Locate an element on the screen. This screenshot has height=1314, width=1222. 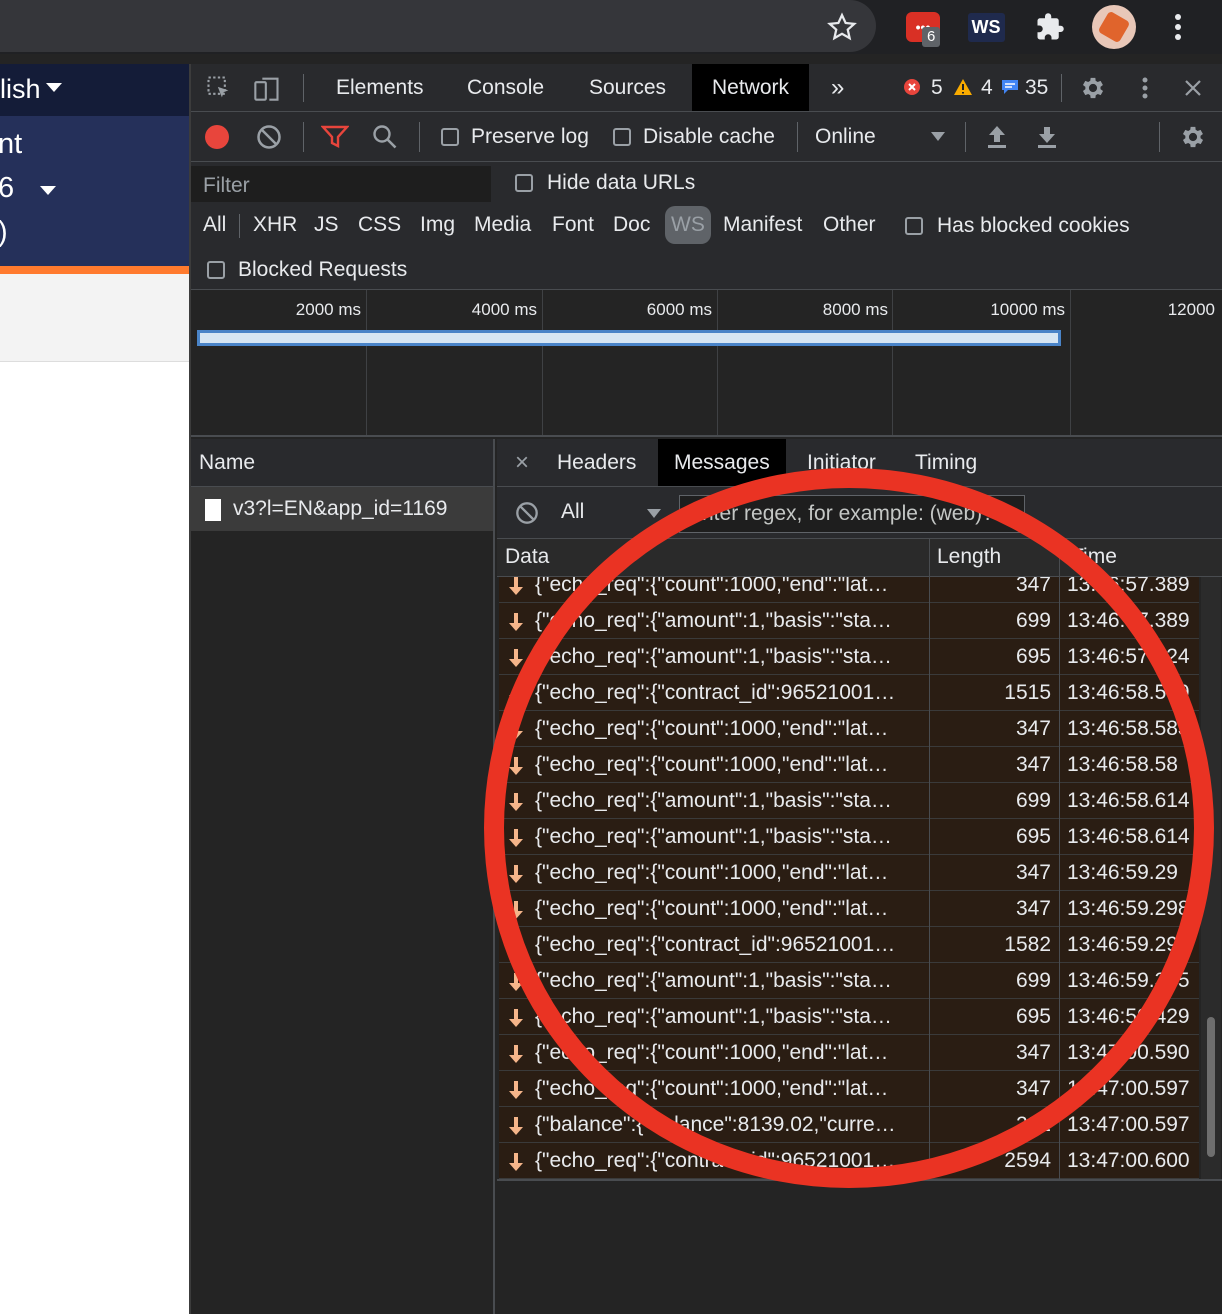
export-har-icon is located at coordinates (1047, 137).